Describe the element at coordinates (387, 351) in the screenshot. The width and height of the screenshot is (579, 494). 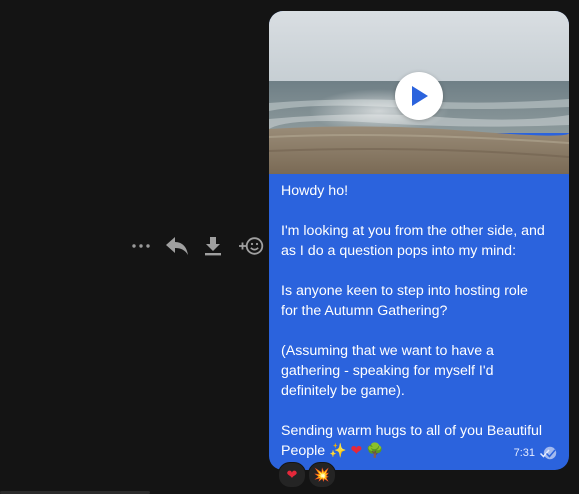
I see `message-line: (Assuming that we want to have a` at that location.